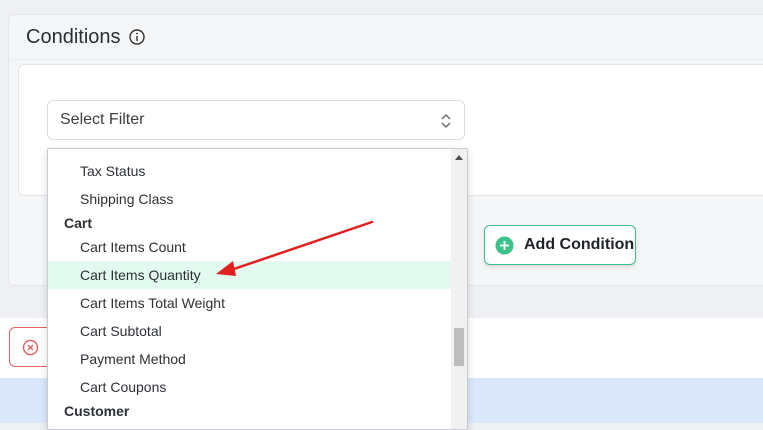  I want to click on option-shipping-class: Shipping Class, so click(249, 199).